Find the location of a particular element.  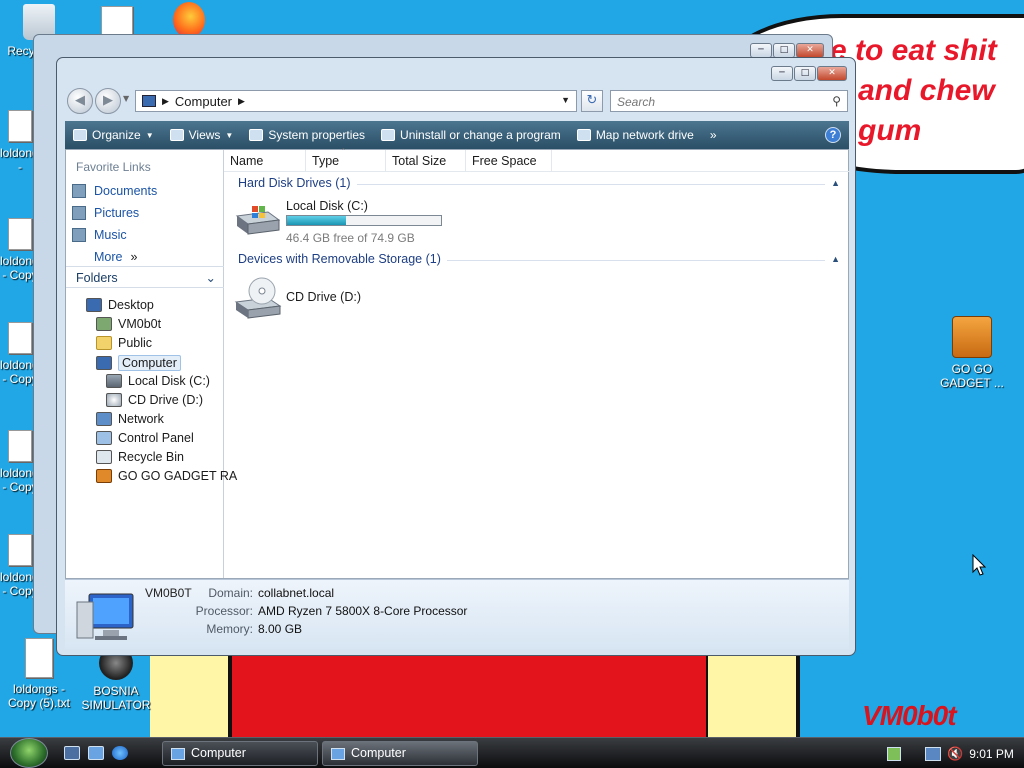

system-tray: 🔇 9:01 PM is located at coordinates (955, 753).